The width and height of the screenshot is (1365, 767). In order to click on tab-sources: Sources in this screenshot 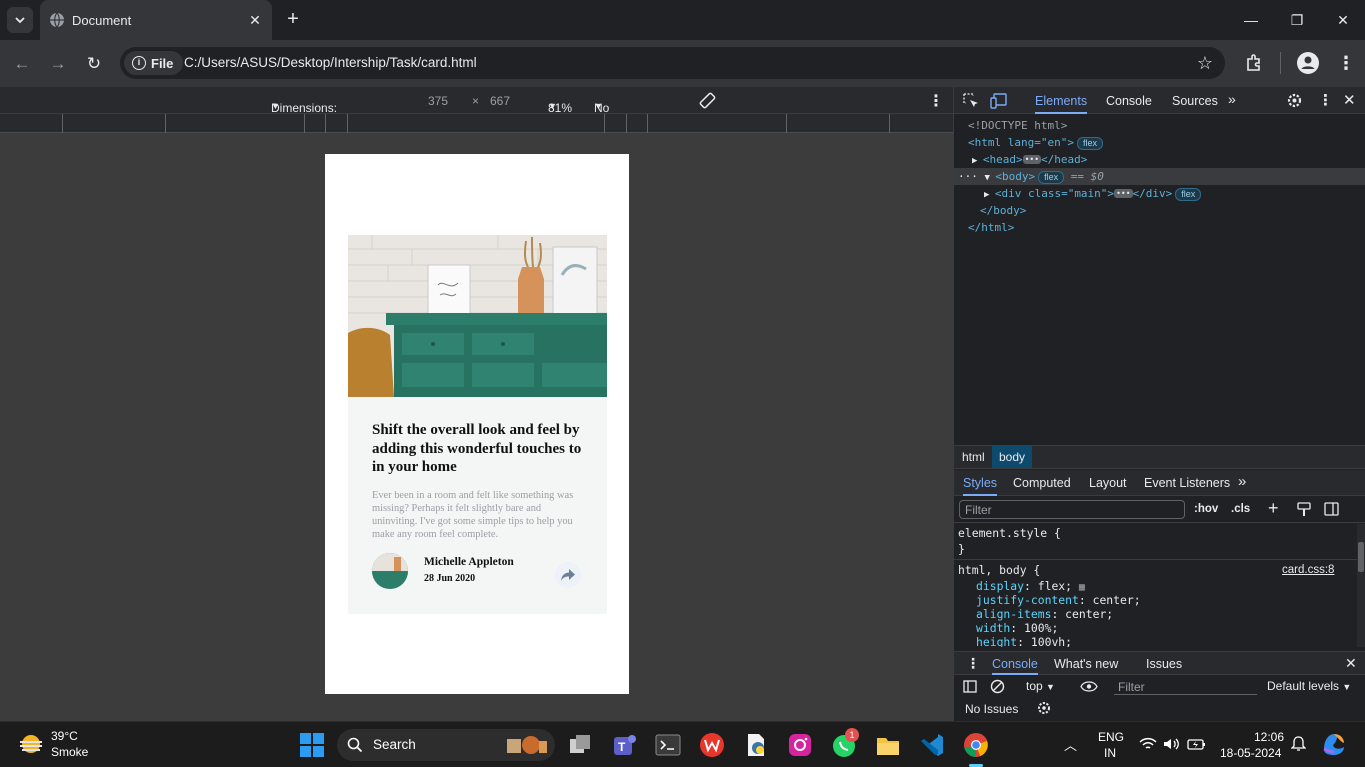, I will do `click(1195, 101)`.